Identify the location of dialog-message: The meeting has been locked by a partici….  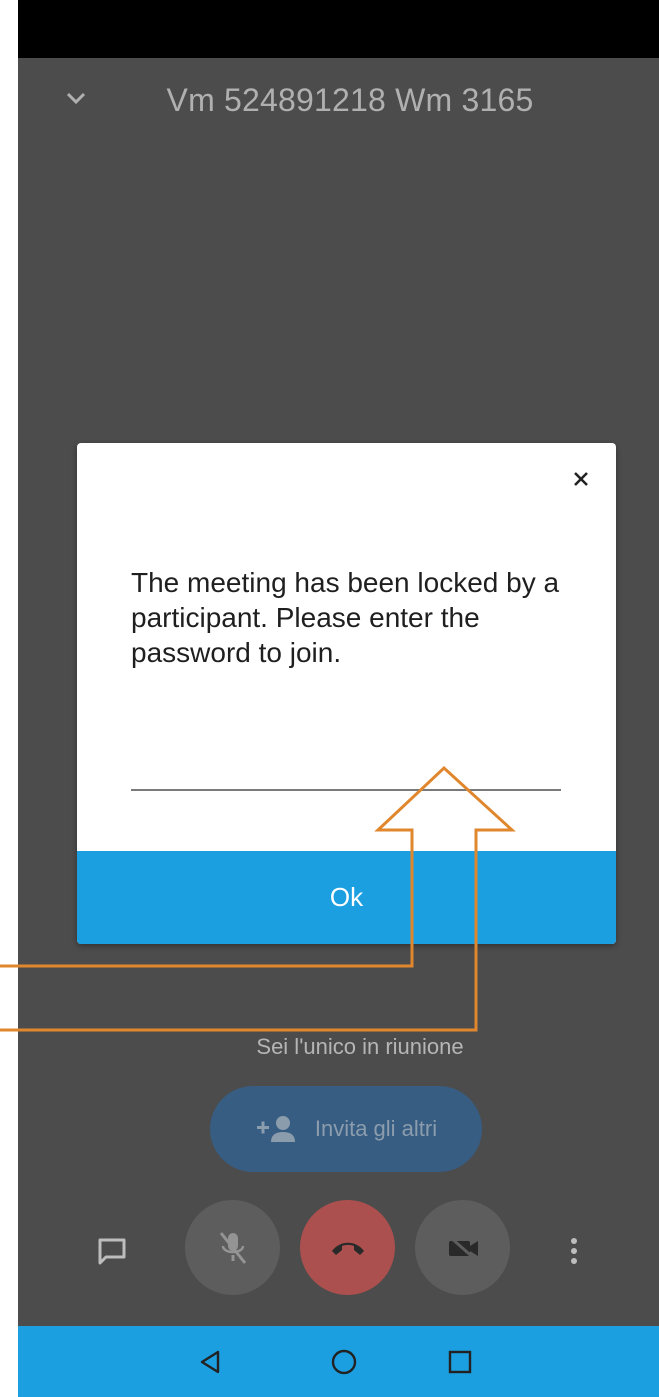
(345, 617).